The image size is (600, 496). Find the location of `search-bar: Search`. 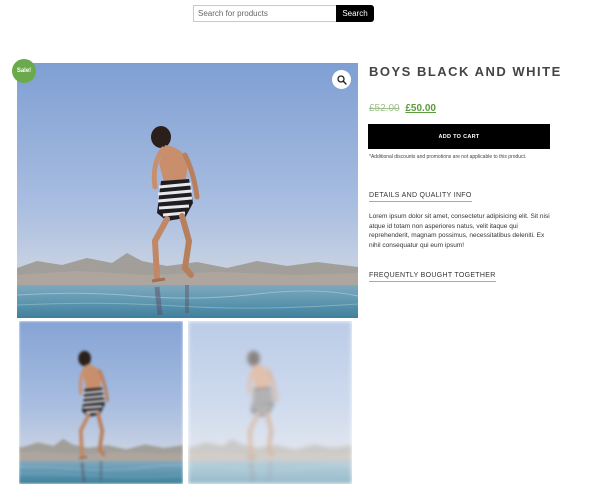

search-bar: Search is located at coordinates (283, 13).